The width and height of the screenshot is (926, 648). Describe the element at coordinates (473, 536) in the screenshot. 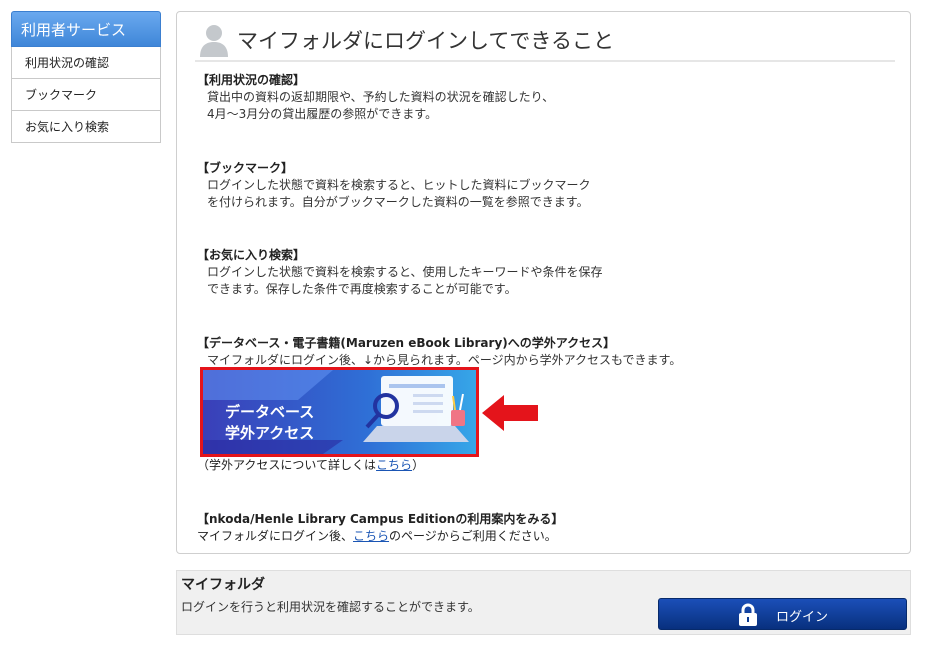

I see `nkoda-suffix: のページからご利用ください。` at that location.